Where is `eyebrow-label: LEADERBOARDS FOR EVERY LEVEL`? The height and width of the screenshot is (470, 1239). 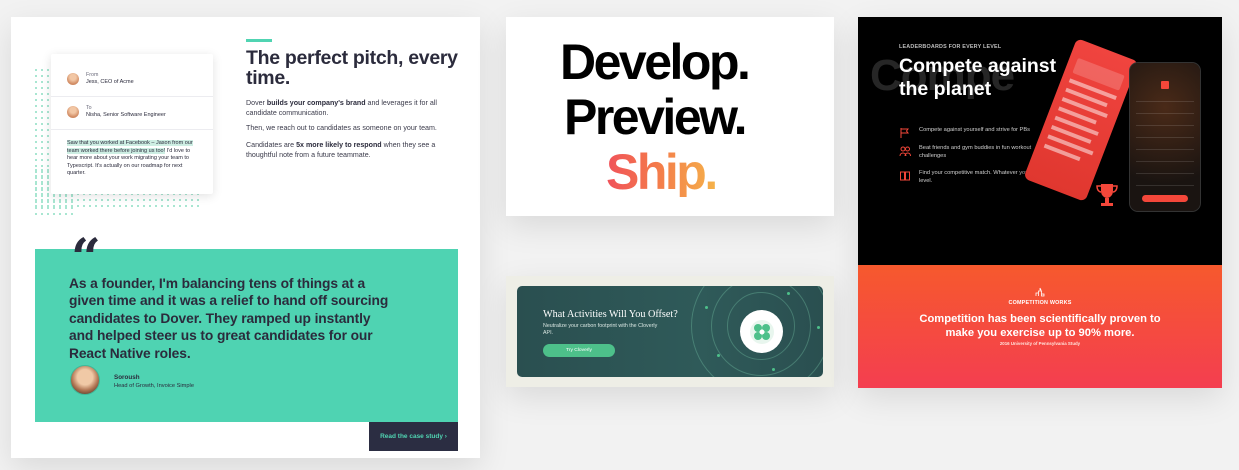 eyebrow-label: LEADERBOARDS FOR EVERY LEVEL is located at coordinates (950, 47).